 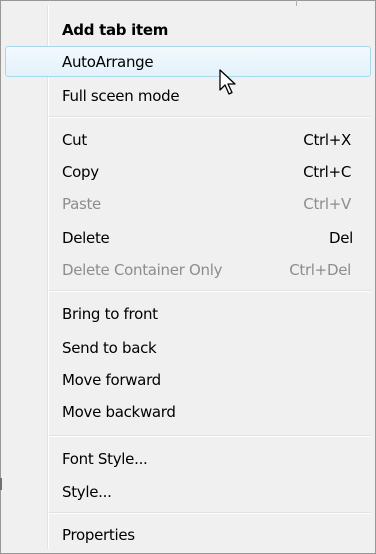 I want to click on menu-item-shortcut: Ctrl+V, so click(x=327, y=203).